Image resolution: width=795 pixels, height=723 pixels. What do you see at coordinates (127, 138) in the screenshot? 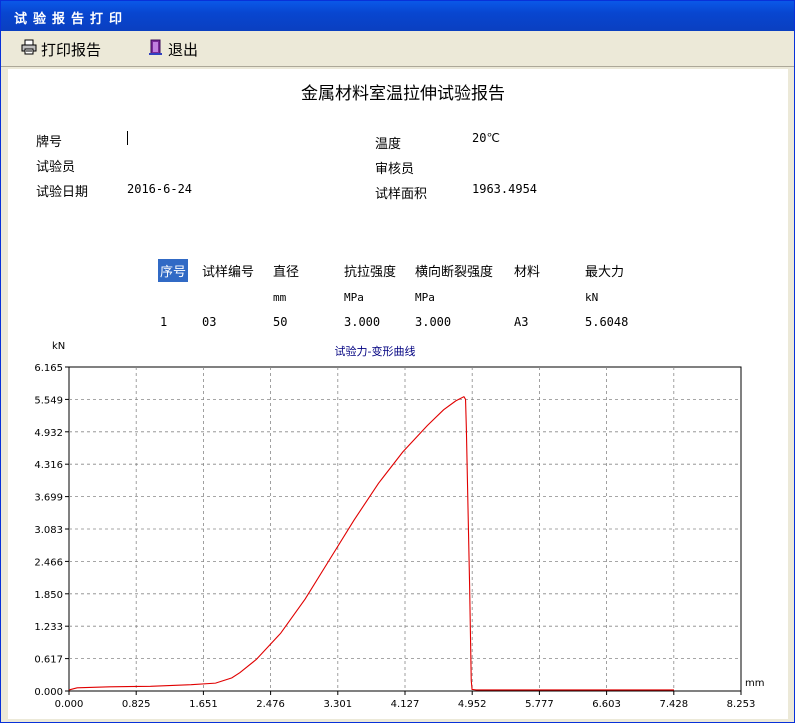
I see `text-cursor` at bounding box center [127, 138].